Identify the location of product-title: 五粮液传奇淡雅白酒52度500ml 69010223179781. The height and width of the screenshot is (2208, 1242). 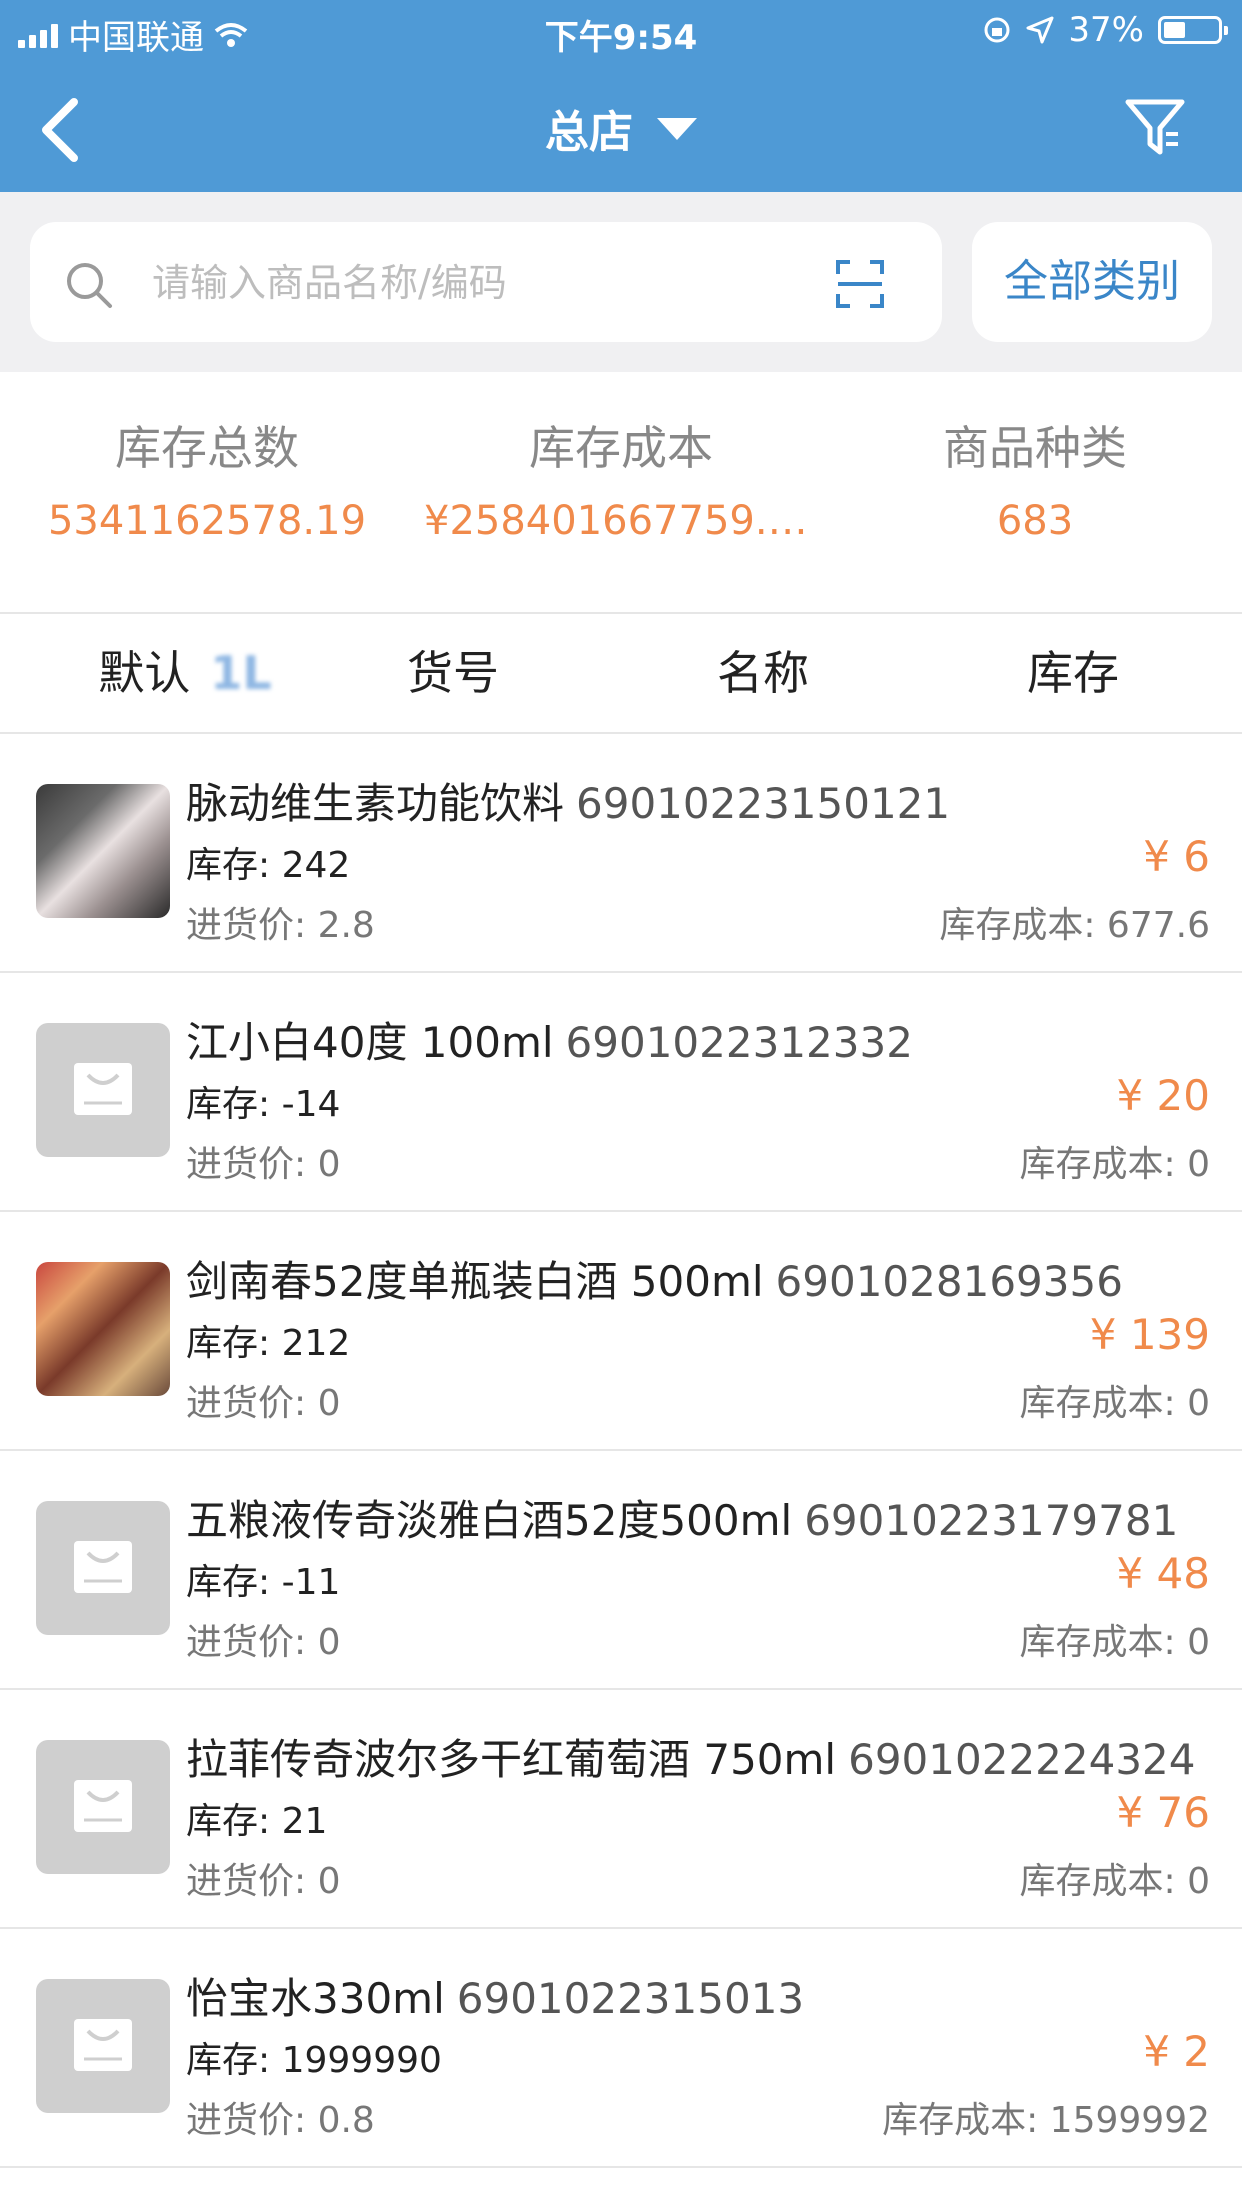
(682, 1517).